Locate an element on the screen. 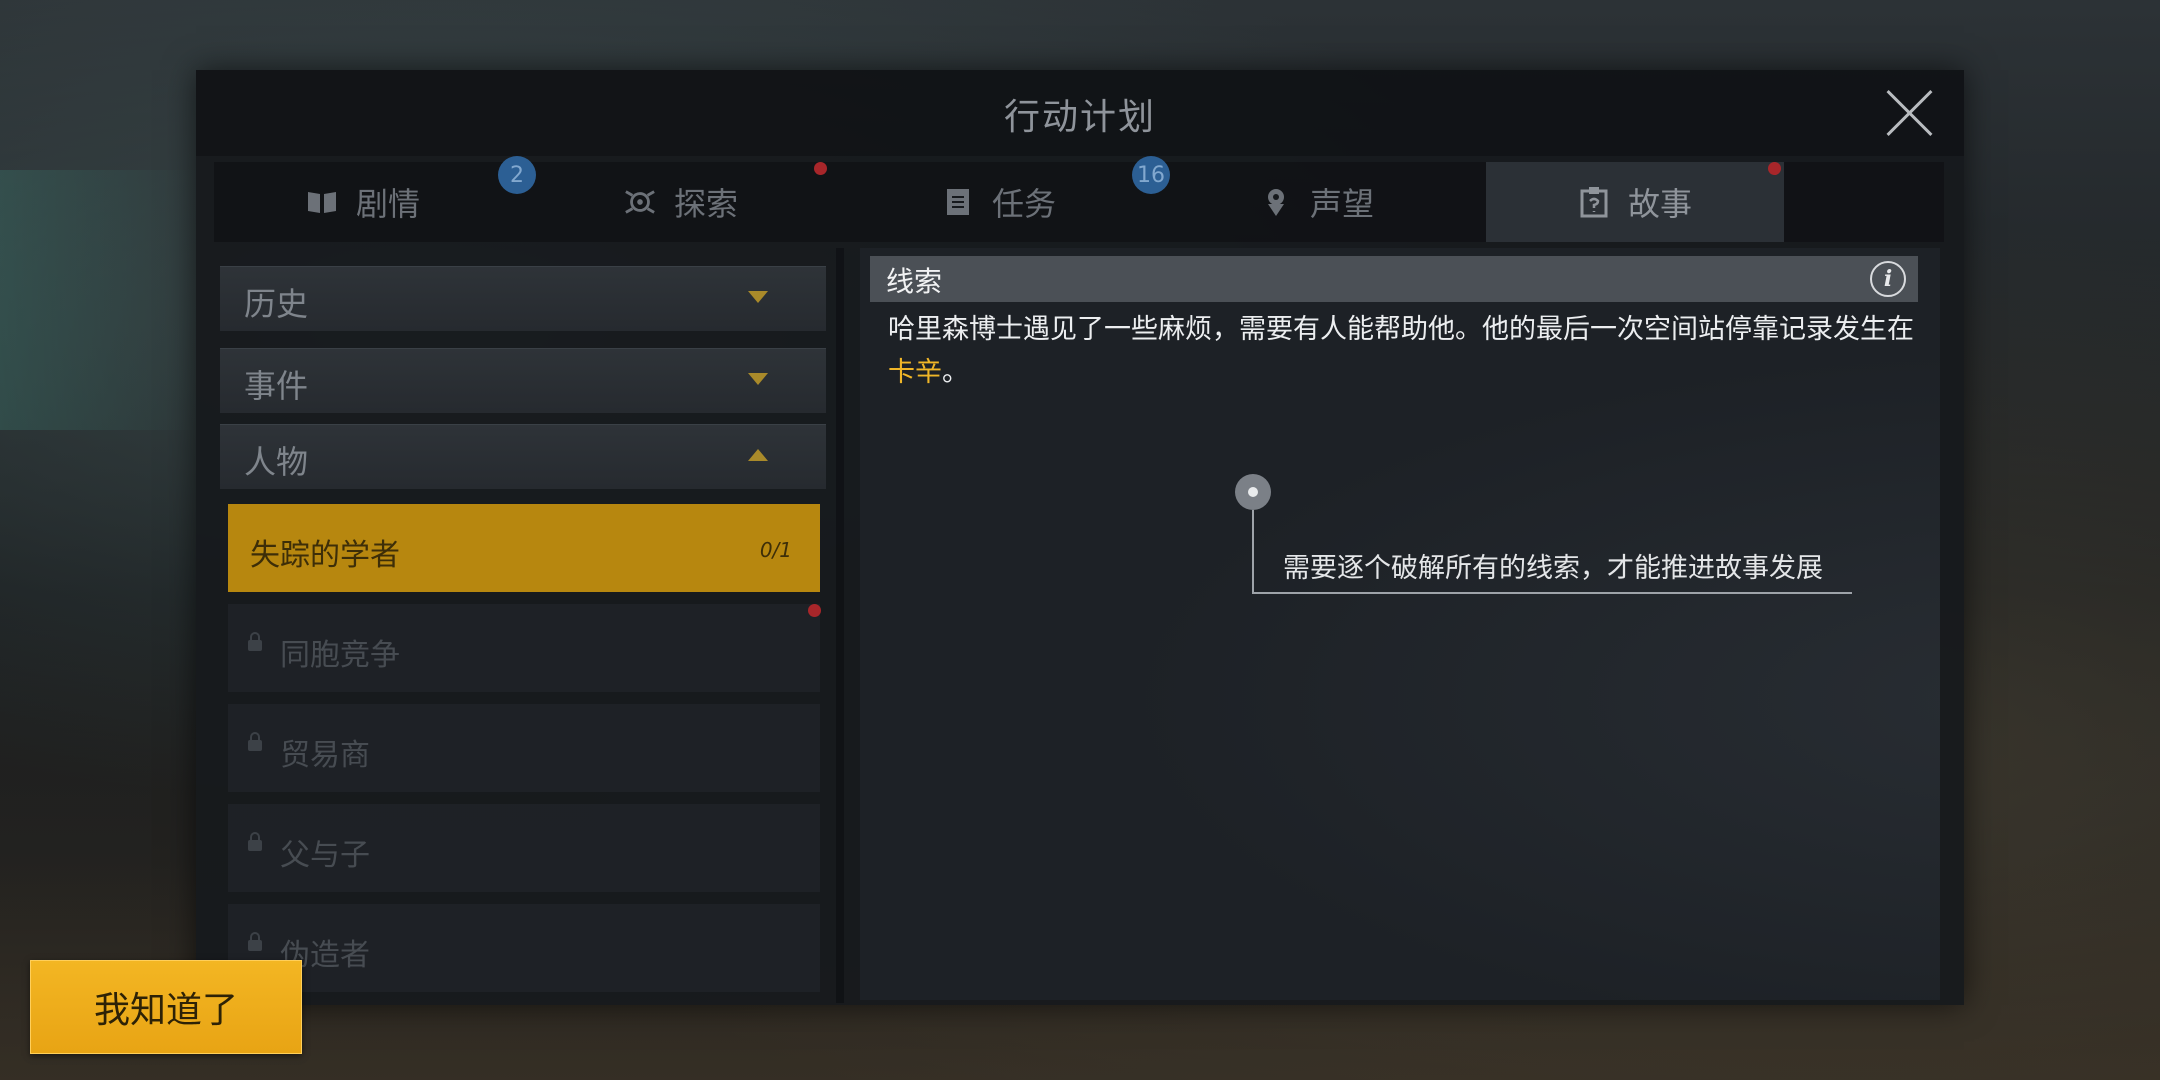 The height and width of the screenshot is (1080, 2160). story-item-father-and-son: 父与子 is located at coordinates (524, 848).